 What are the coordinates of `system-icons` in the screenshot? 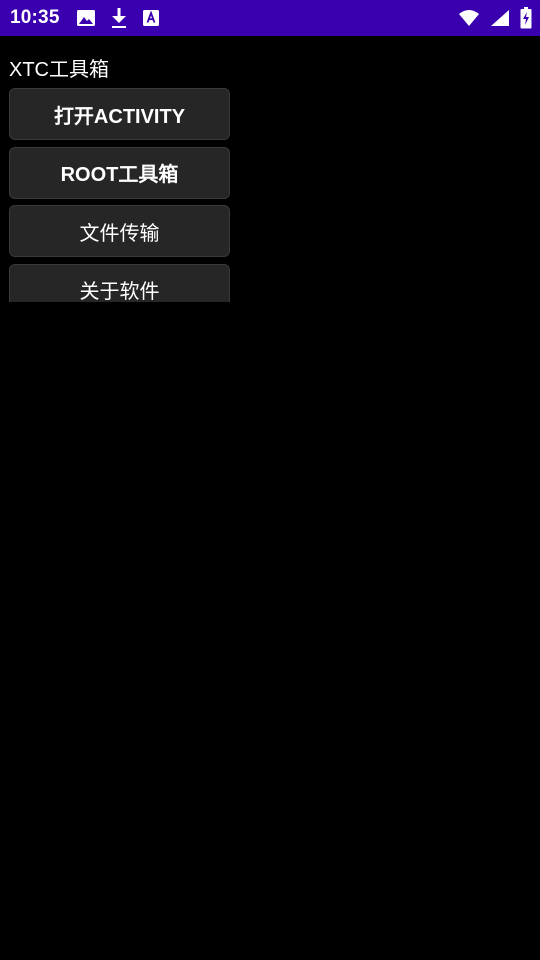 It's located at (495, 18).